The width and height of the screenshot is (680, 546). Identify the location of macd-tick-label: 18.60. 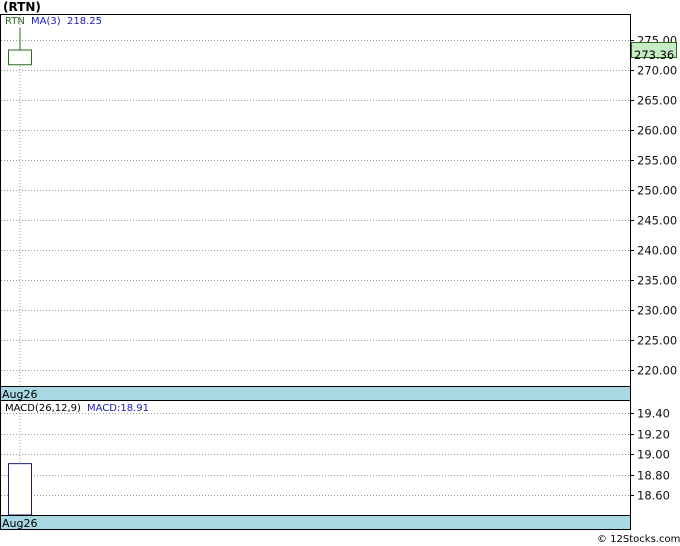
(653, 496).